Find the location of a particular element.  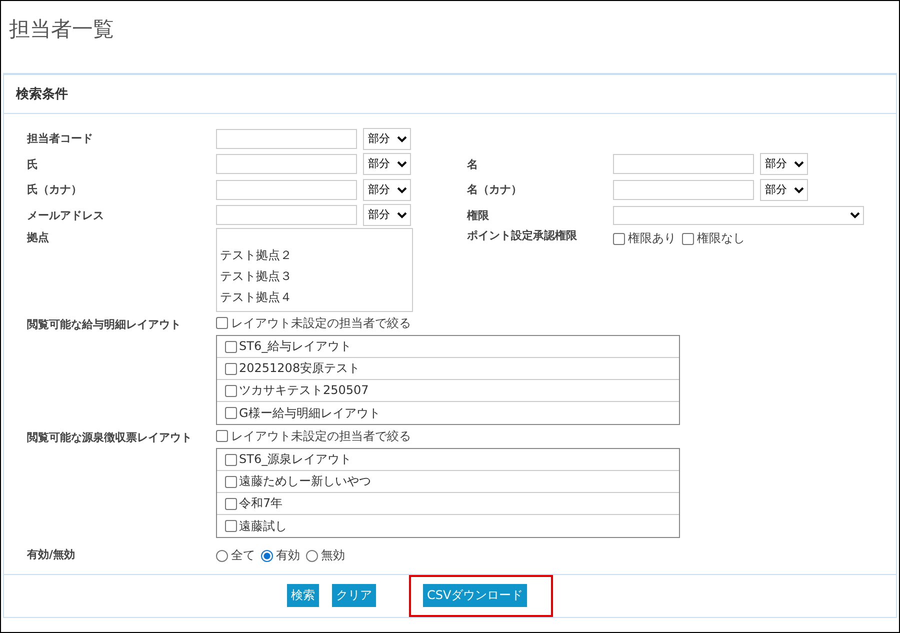

layout-name: 令和7年 is located at coordinates (261, 503).